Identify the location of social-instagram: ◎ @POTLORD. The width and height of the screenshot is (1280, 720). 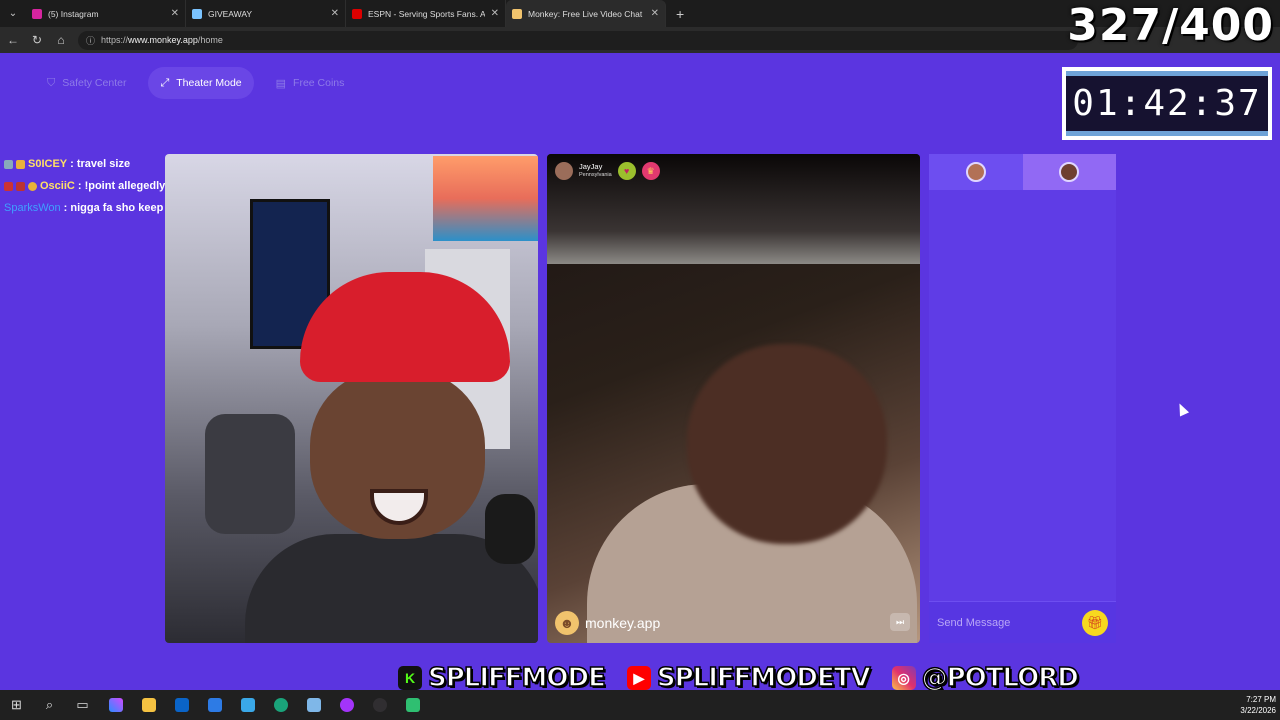
(985, 678).